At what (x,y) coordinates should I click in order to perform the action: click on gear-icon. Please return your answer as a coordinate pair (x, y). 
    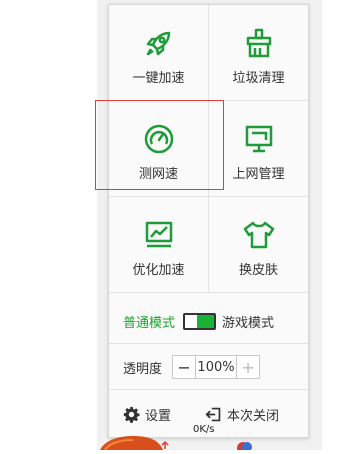
    Looking at the image, I should click on (131, 414).